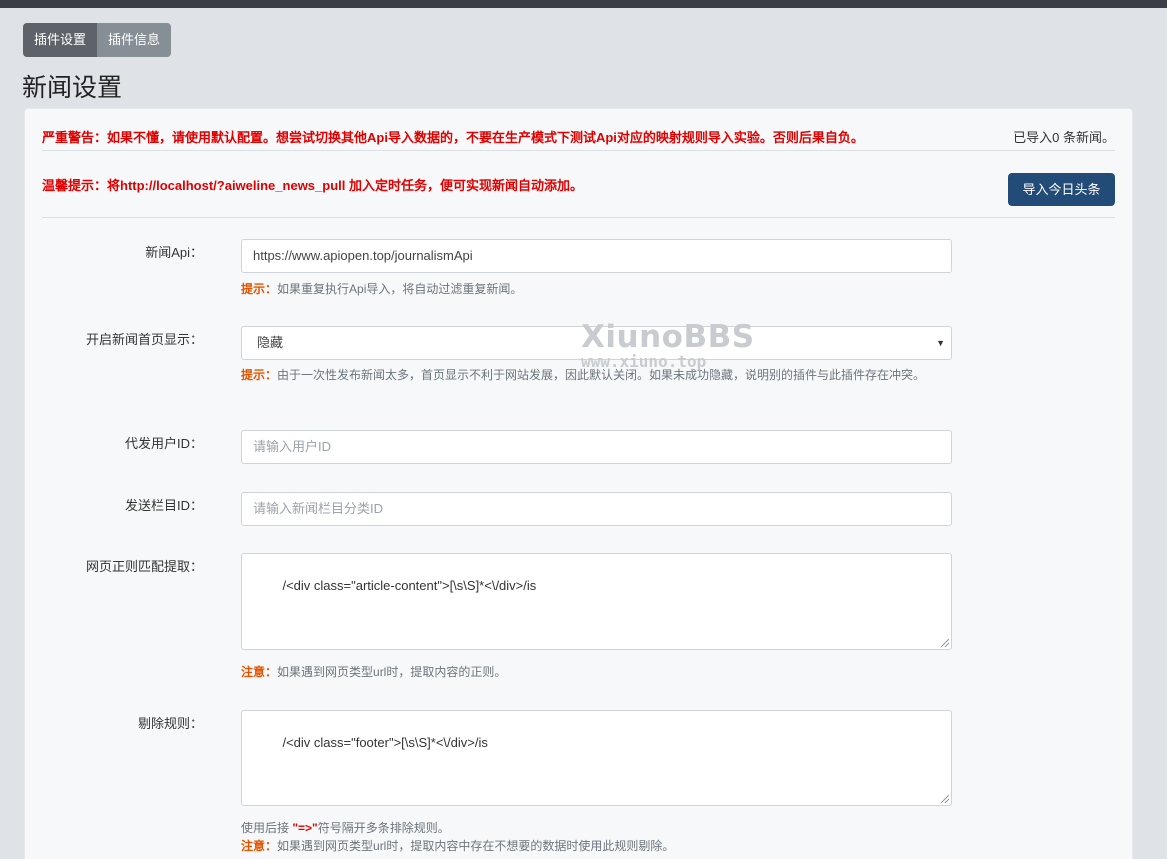 This screenshot has height=859, width=1167. I want to click on regex-help-key: 注意：, so click(259, 672).